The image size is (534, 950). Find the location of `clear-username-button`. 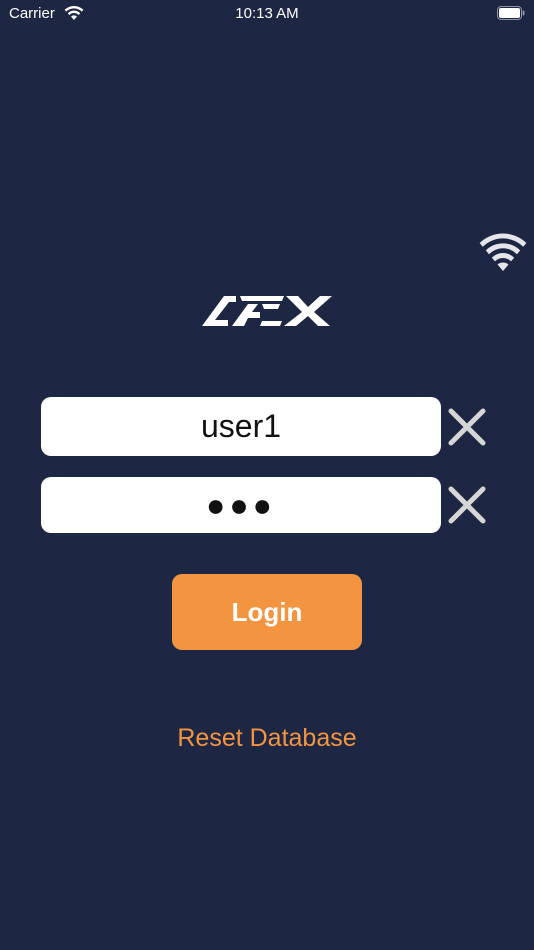

clear-username-button is located at coordinates (467, 427).